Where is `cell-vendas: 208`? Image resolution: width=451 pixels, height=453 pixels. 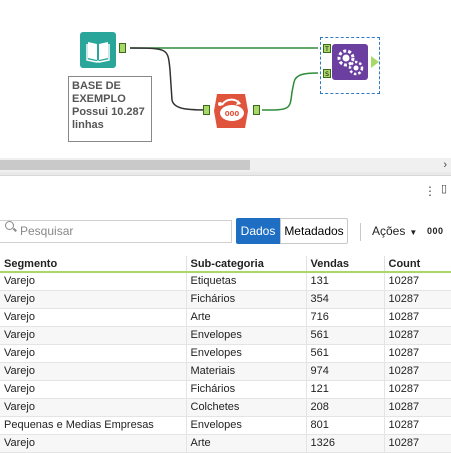
cell-vendas: 208 is located at coordinates (345, 407).